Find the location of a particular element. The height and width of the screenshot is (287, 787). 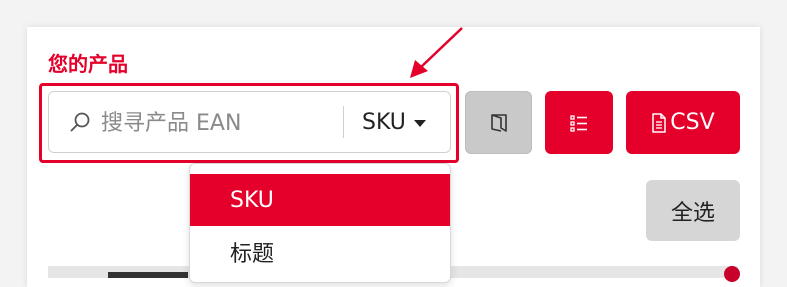

file-icon is located at coordinates (659, 122).